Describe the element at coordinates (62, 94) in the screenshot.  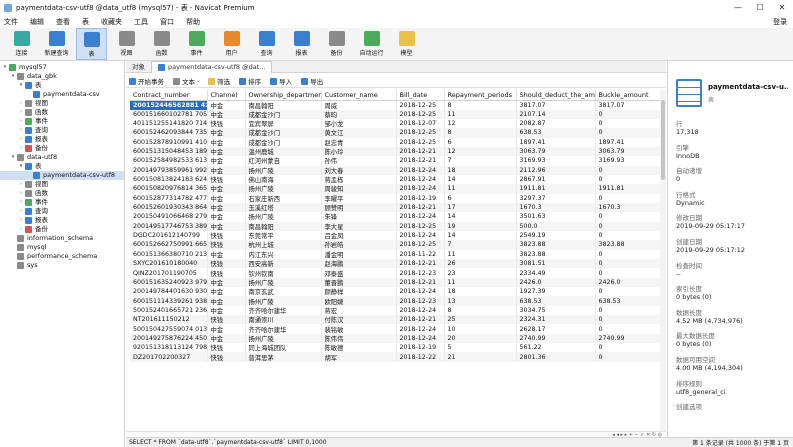
I see `tree-node: paymentdata-csv` at that location.